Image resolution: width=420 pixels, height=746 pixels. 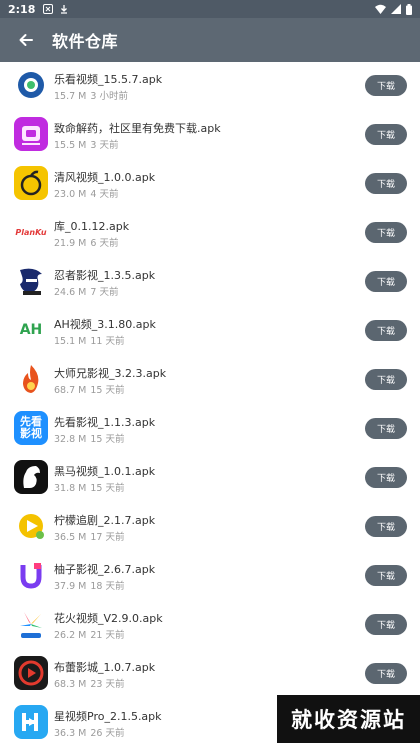 I want to click on logo-text: AH, so click(x=31, y=330).